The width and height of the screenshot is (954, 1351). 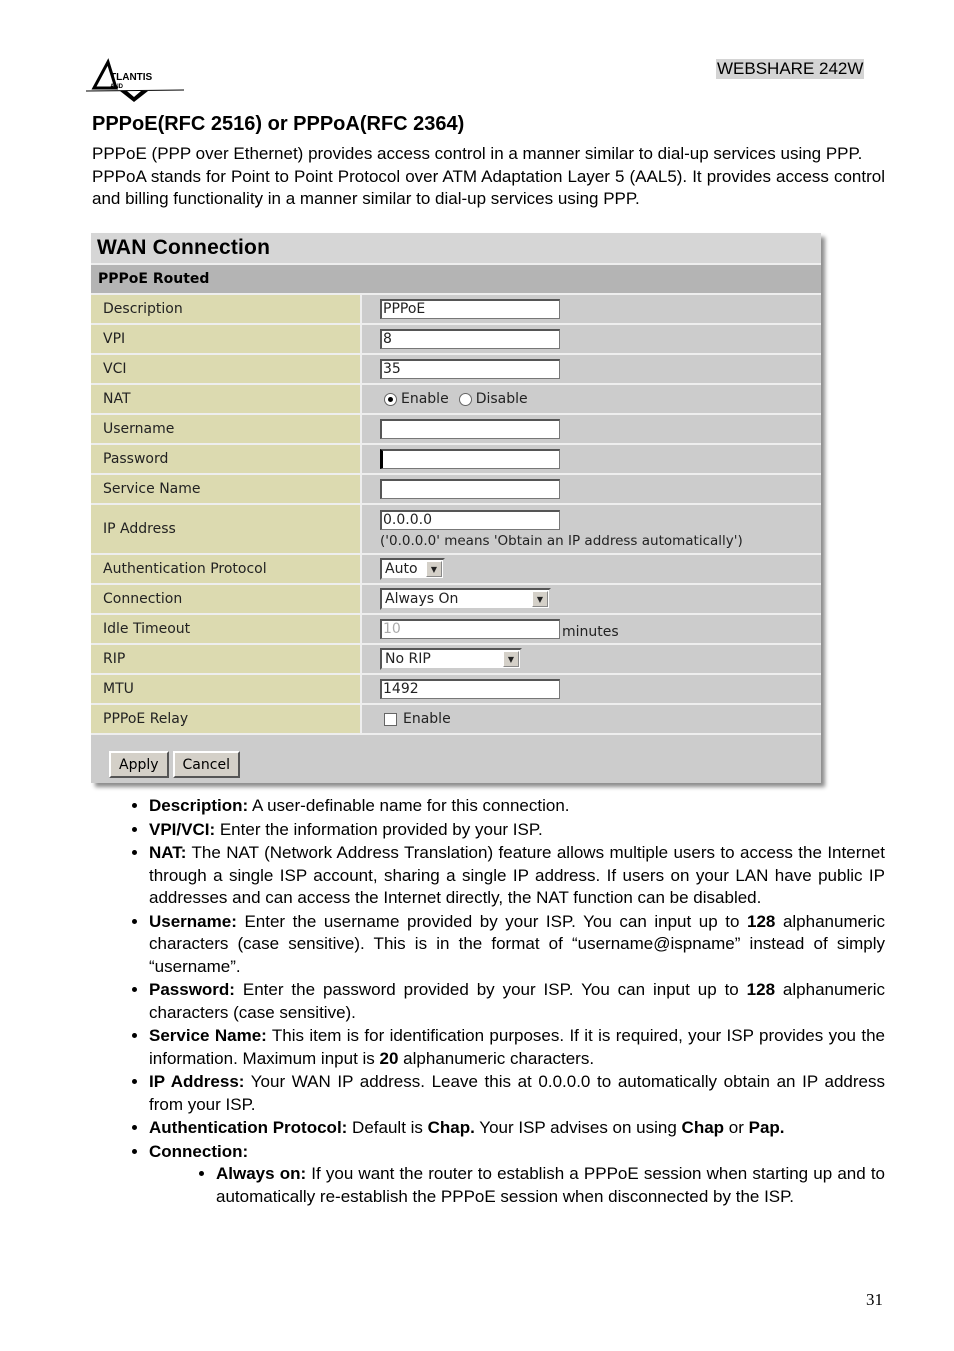 I want to click on desc: Default is, so click(x=387, y=1127).